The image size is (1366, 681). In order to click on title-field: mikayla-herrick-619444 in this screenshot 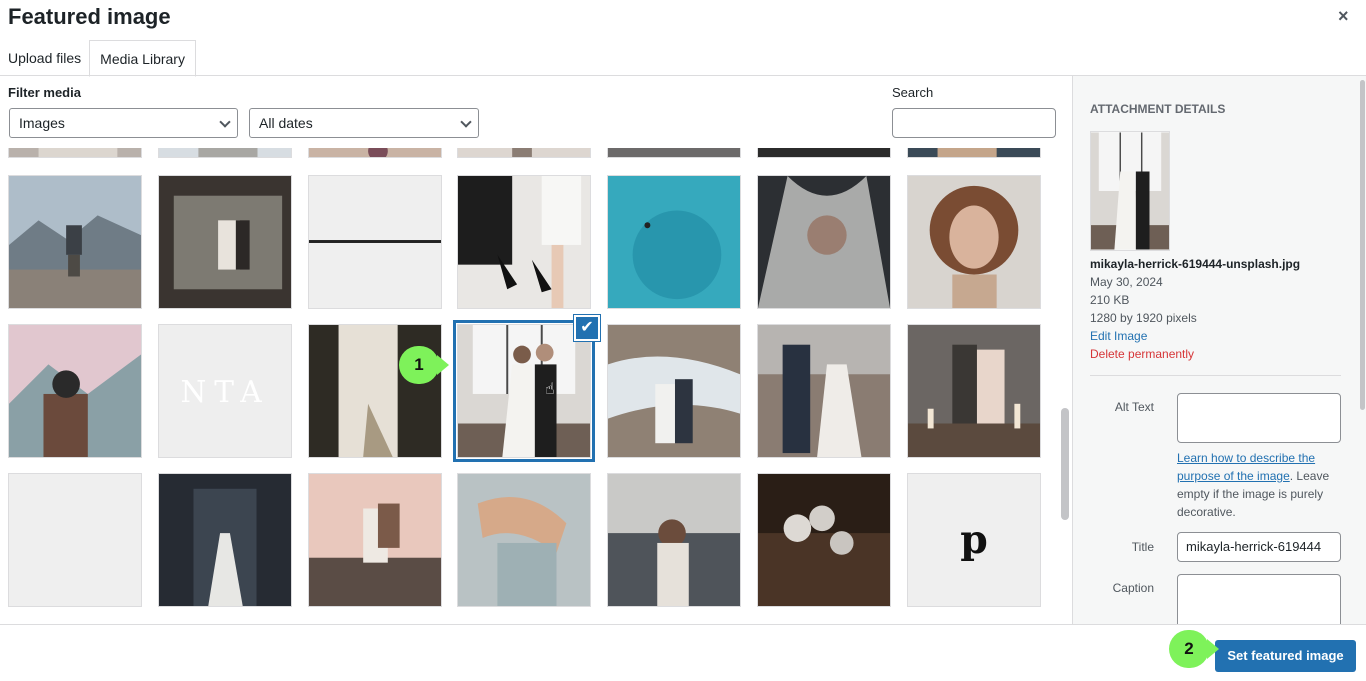, I will do `click(1259, 547)`.